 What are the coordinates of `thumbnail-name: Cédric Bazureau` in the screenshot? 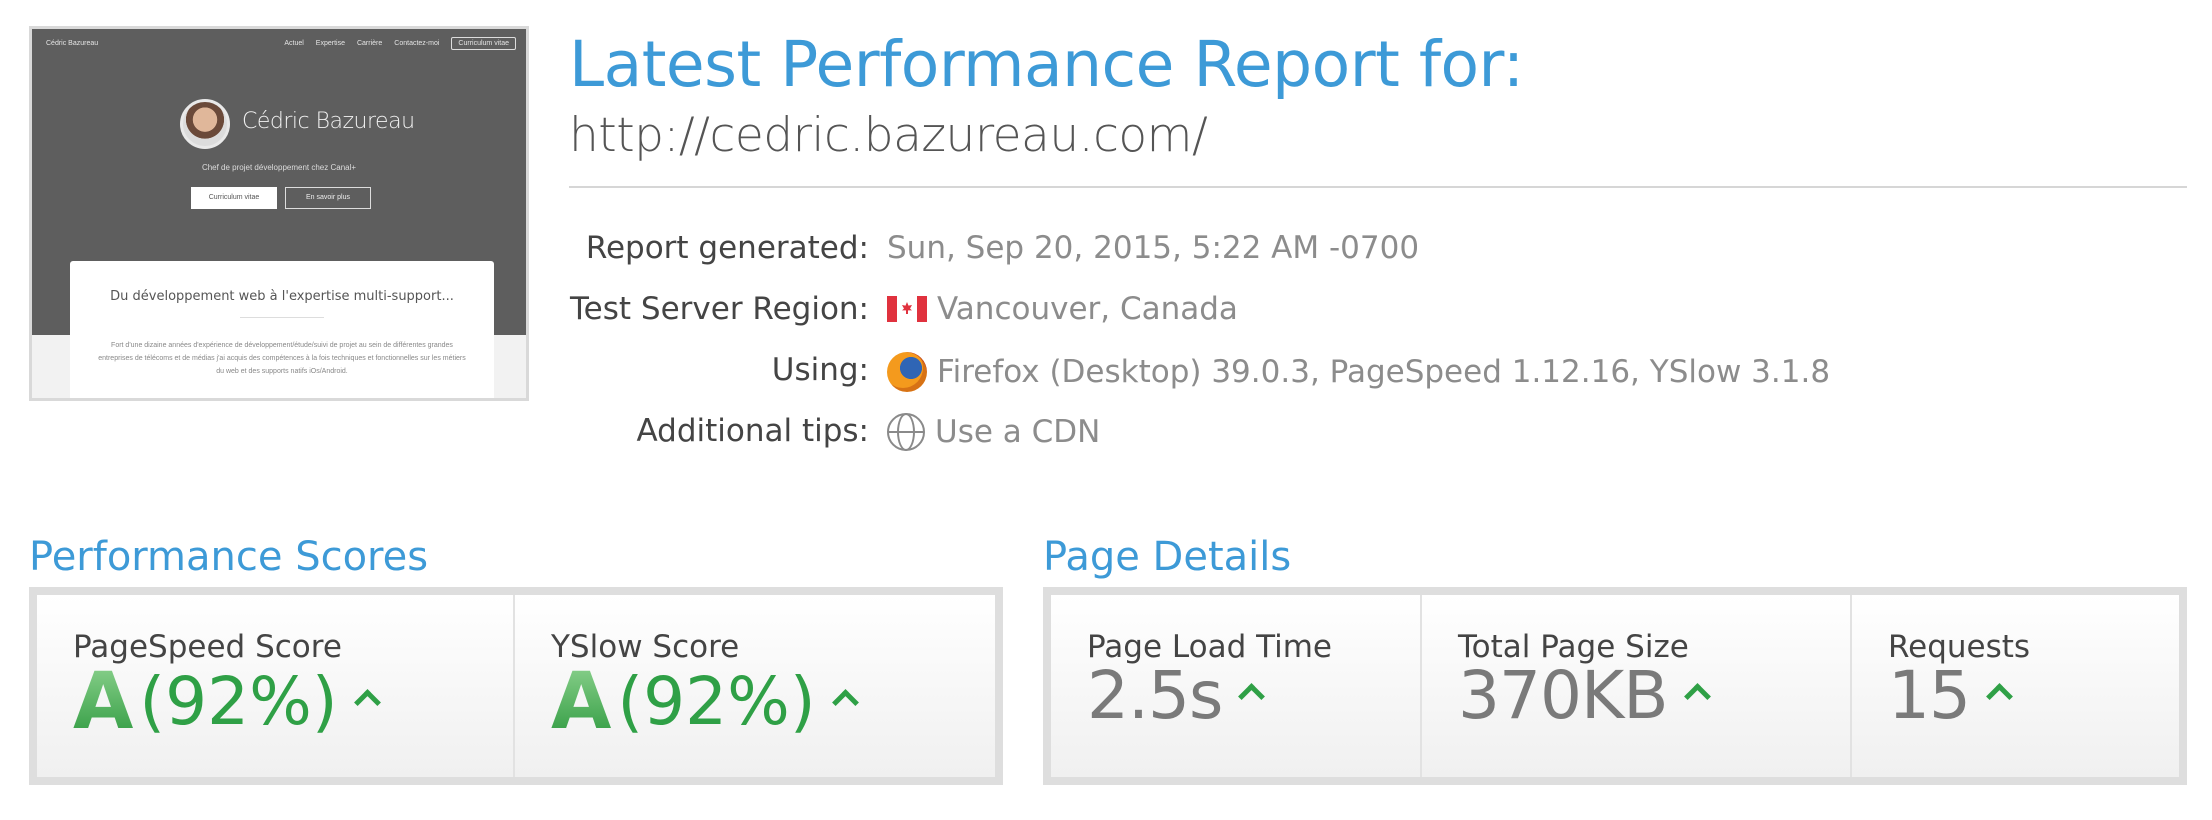 It's located at (328, 121).